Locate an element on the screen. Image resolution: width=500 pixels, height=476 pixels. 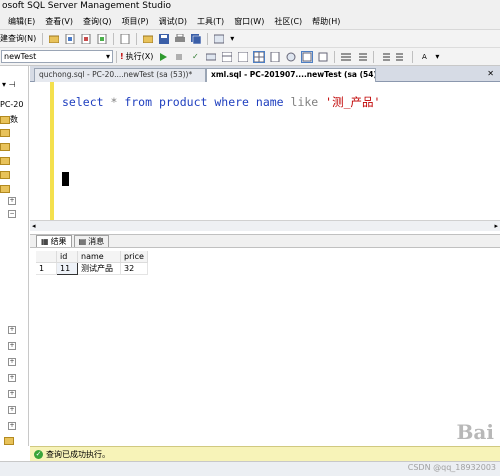
menu-tools: 工具(T) is located at coordinates (210, 21).